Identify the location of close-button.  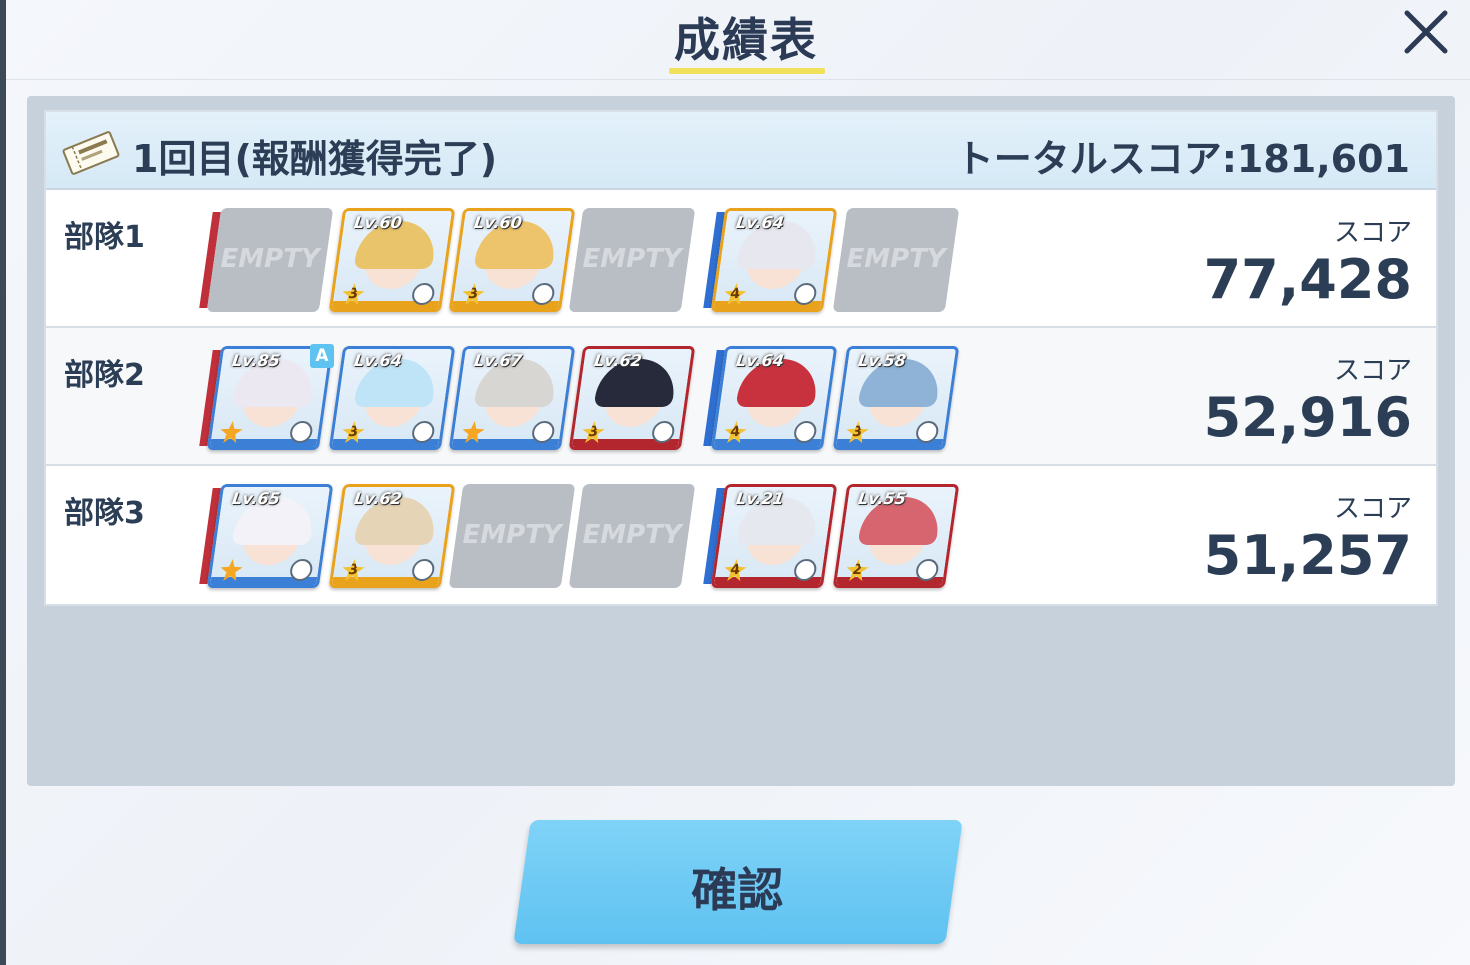
(1426, 32).